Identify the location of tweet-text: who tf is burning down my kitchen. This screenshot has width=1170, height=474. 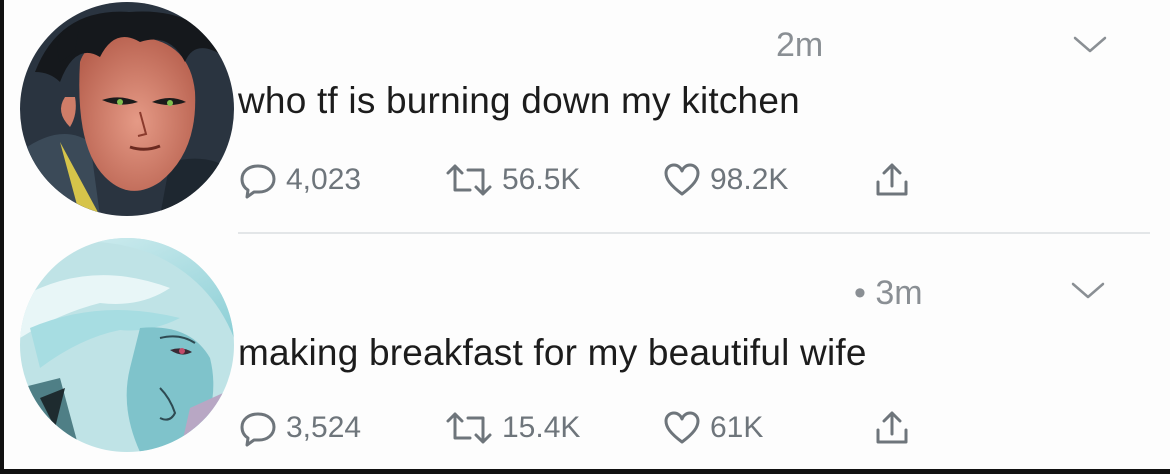
(519, 100).